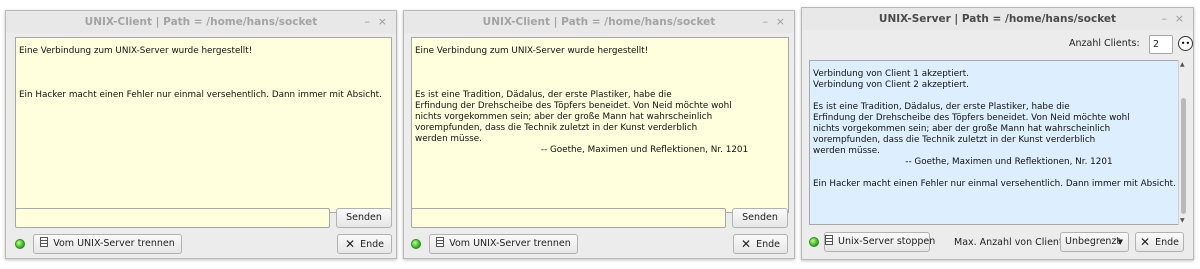 The width and height of the screenshot is (1200, 269). What do you see at coordinates (1182, 64) in the screenshot?
I see `scroll-up-icon: ▲` at bounding box center [1182, 64].